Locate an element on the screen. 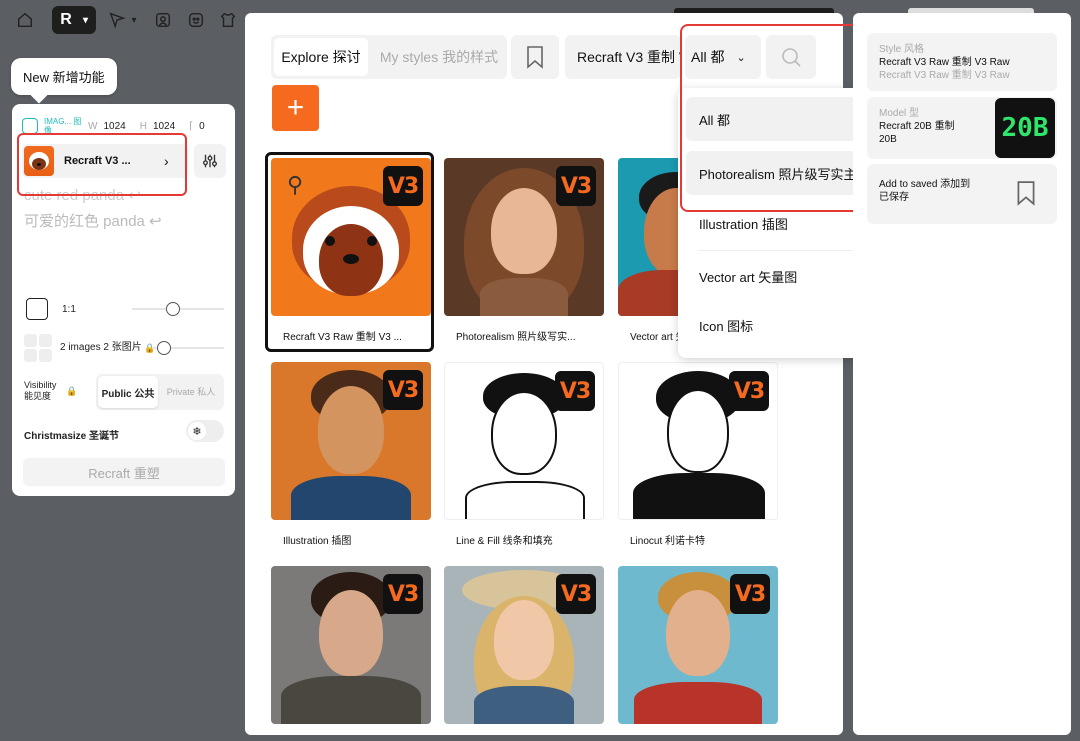 Image resolution: width=1080 pixels, height=741 pixels. aspect-ratio-icon is located at coordinates (37, 309).